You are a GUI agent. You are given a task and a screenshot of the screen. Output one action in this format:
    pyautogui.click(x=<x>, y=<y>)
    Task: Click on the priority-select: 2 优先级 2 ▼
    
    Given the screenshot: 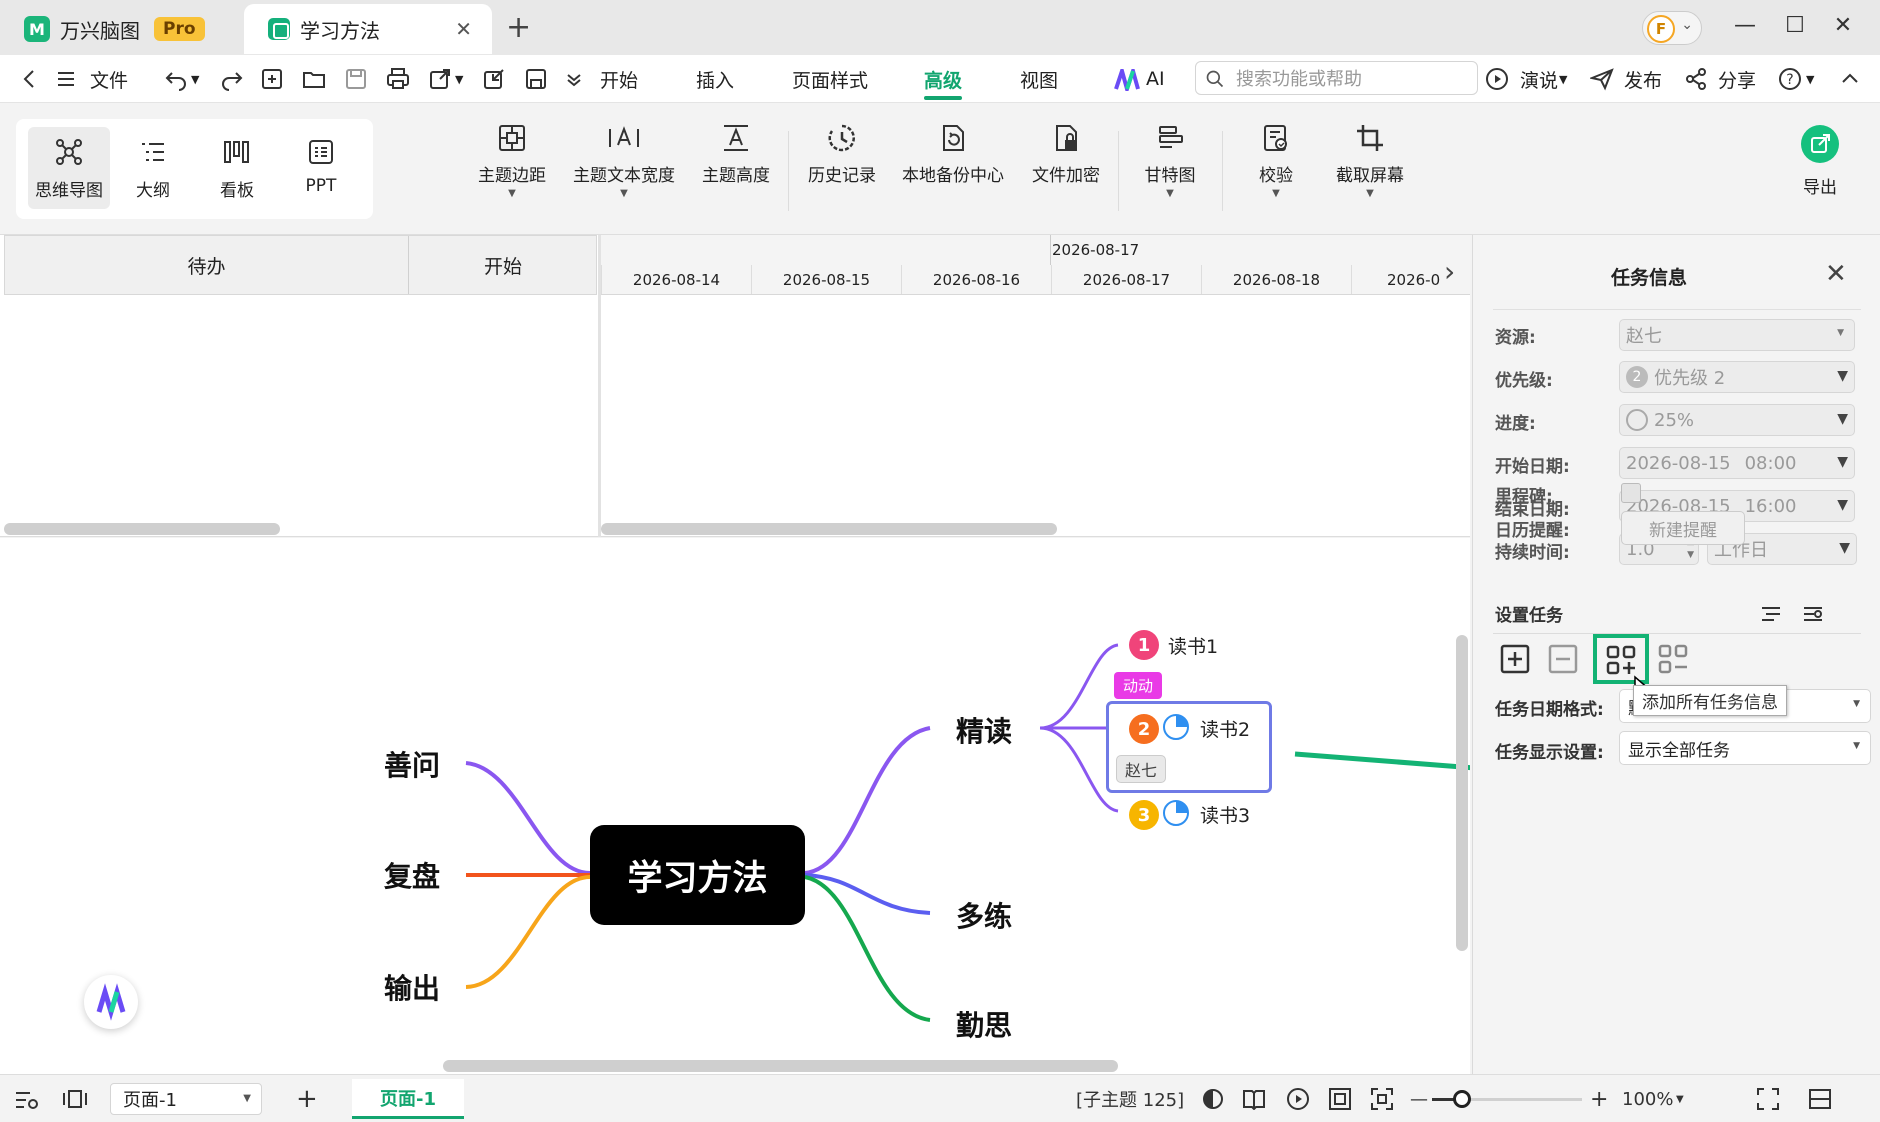 What is the action you would take?
    pyautogui.click(x=1737, y=377)
    